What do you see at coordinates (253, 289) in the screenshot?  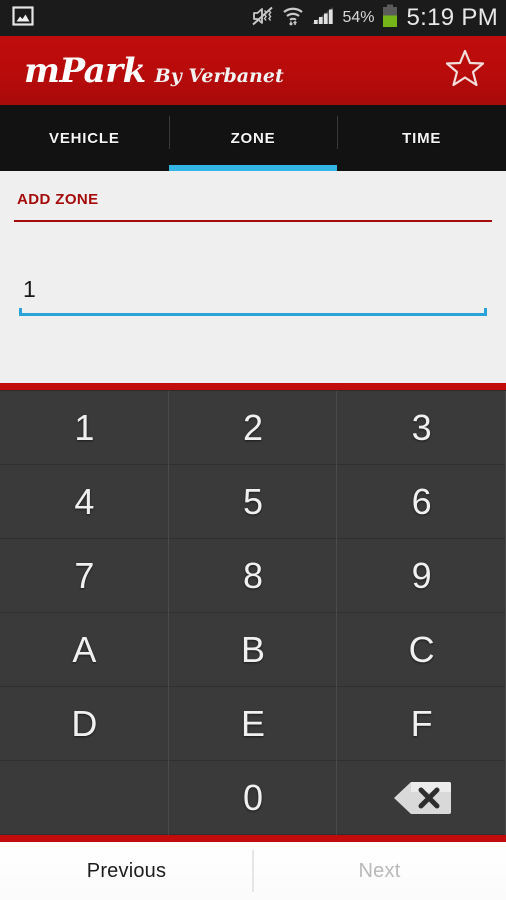 I see `zone-input` at bounding box center [253, 289].